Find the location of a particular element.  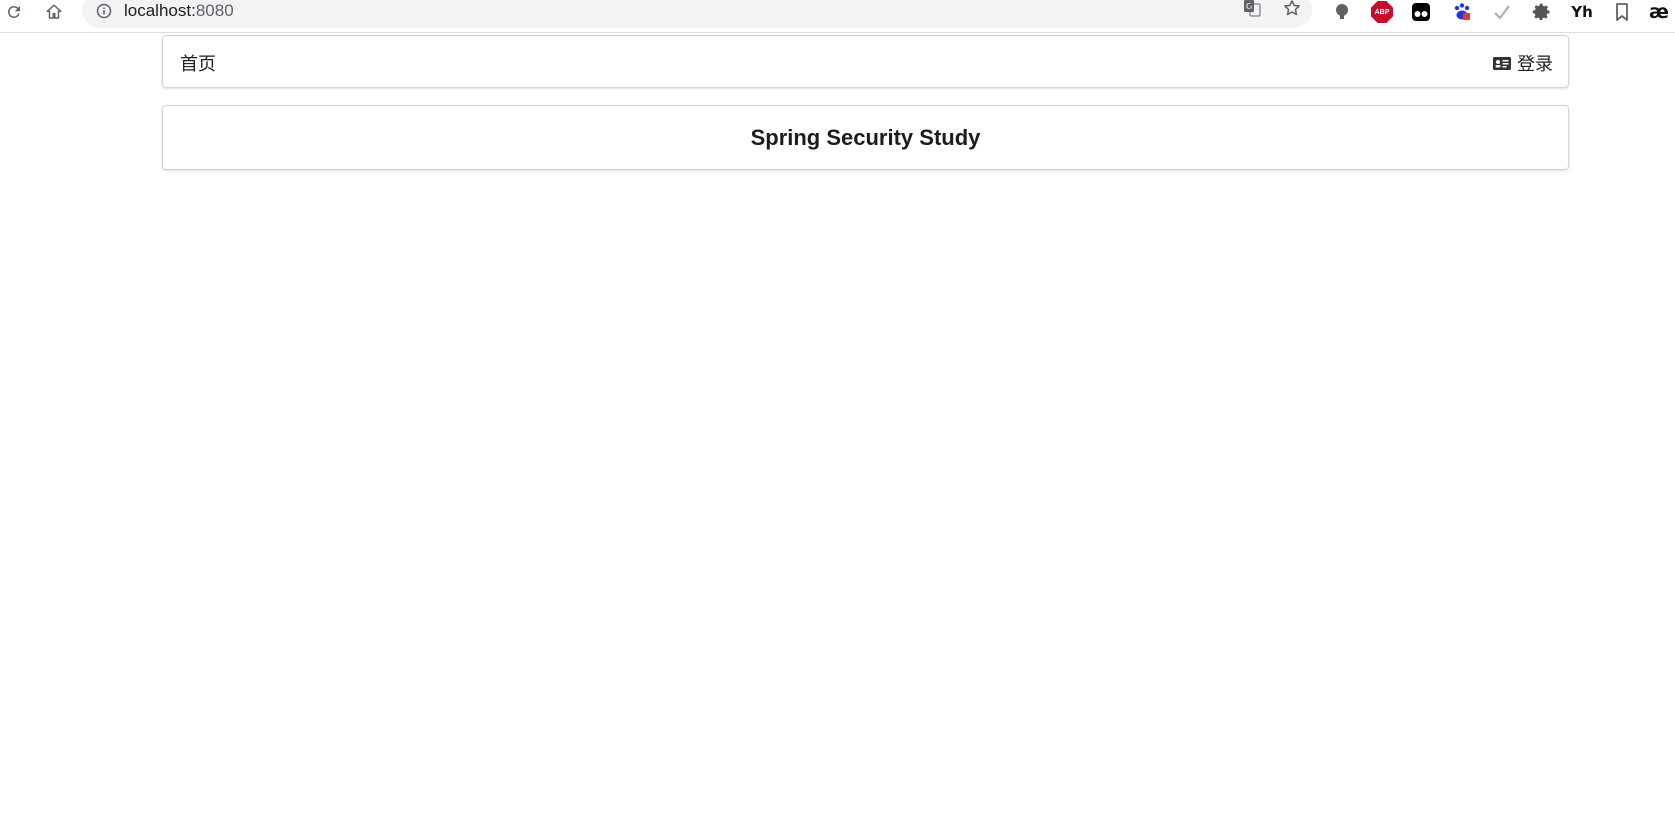

yh-icon: Yh is located at coordinates (1582, 12).